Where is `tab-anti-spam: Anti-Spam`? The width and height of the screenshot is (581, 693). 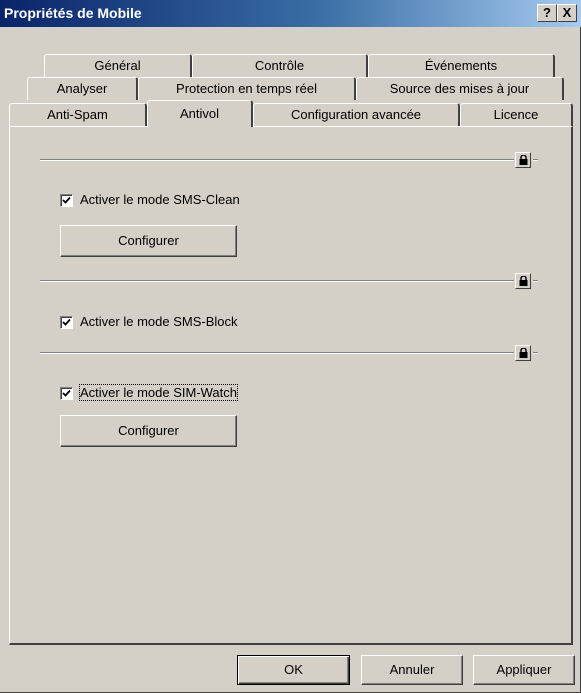 tab-anti-spam: Anti-Spam is located at coordinates (78, 114).